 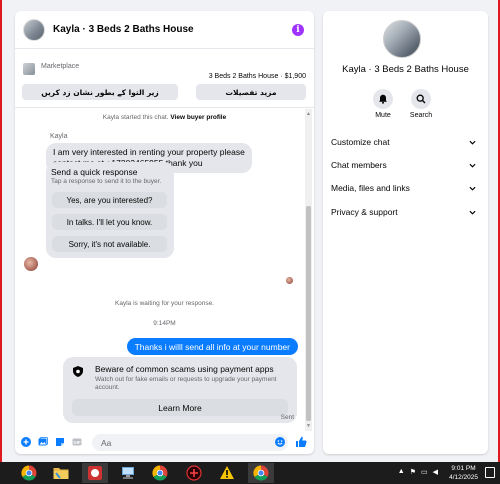 I want to click on search-button, so click(x=421, y=99).